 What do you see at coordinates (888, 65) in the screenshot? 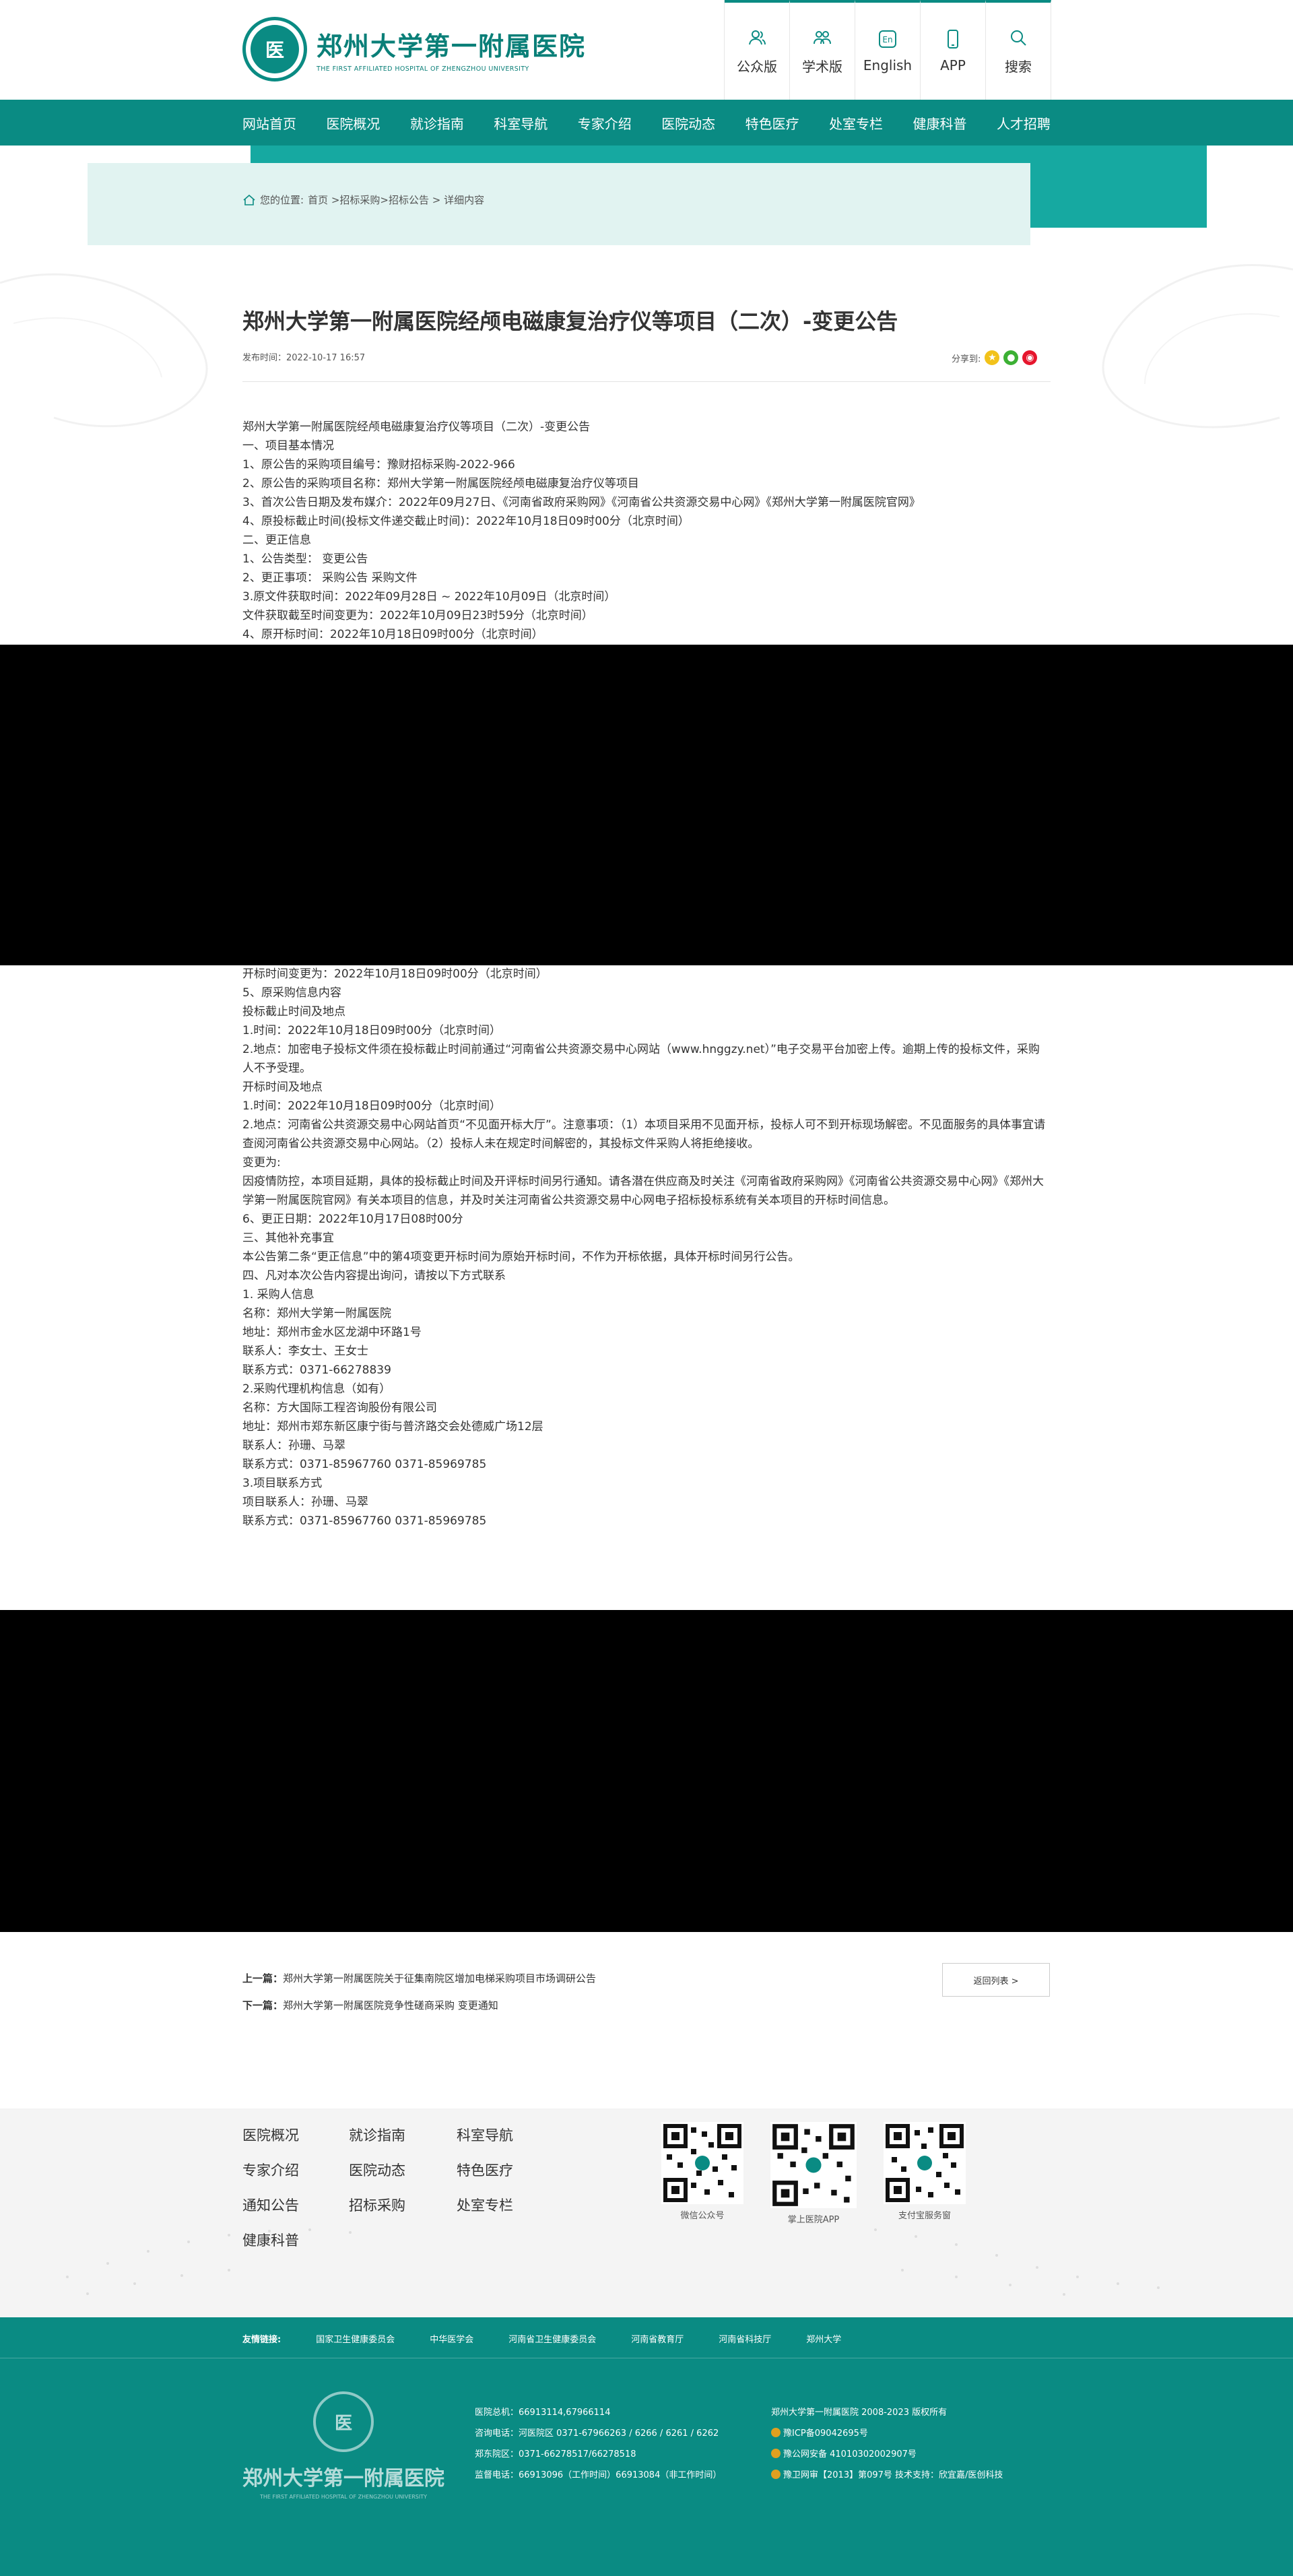
I see `top-link-label: English` at bounding box center [888, 65].